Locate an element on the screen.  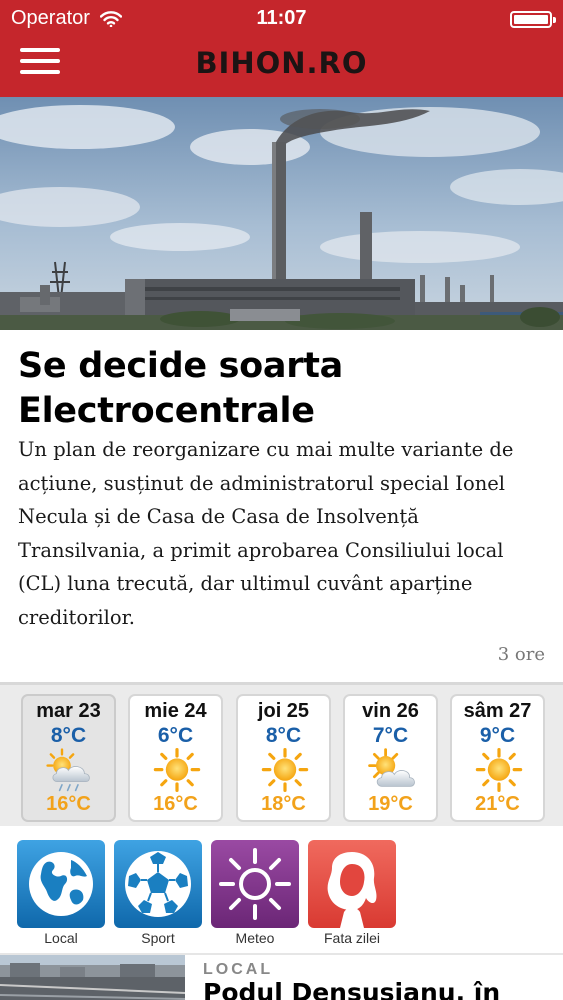
forecast-day-name: mar 23 is located at coordinates (68, 711).